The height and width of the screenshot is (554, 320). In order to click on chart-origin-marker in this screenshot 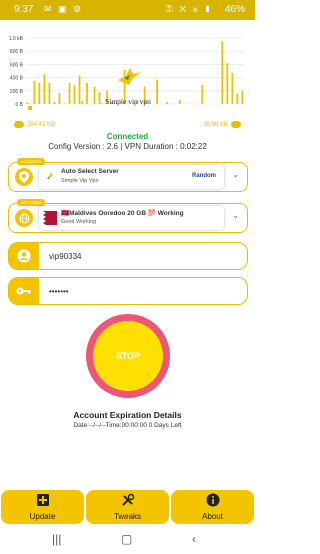, I will do `click(30, 108)`.